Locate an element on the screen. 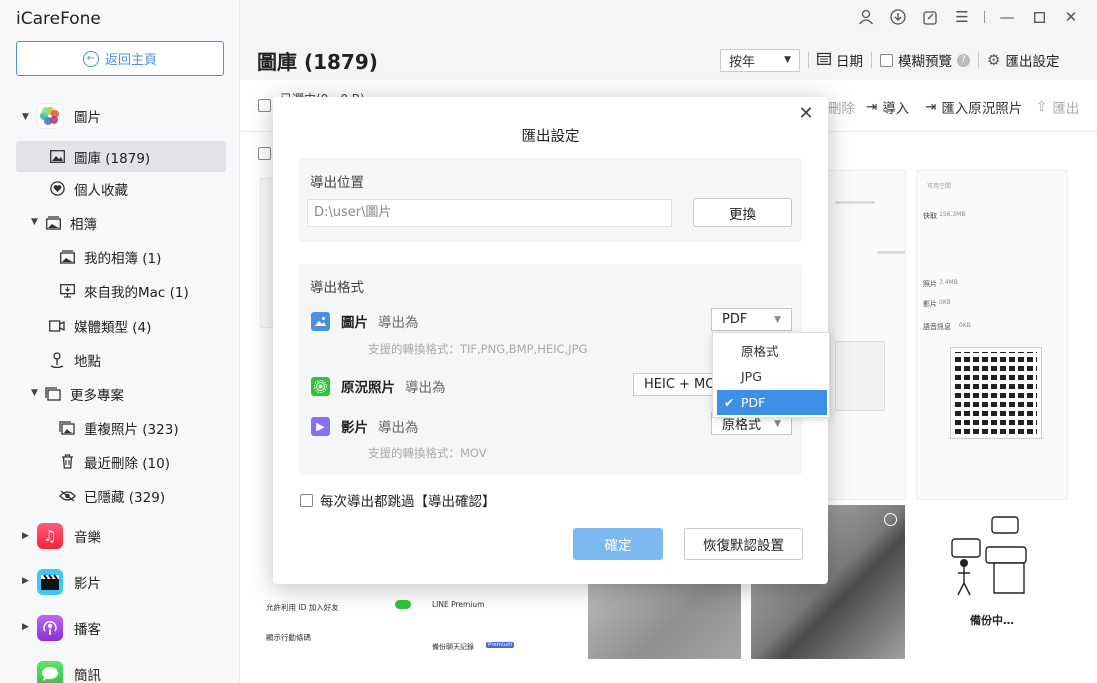 This screenshot has width=1097, height=683. live-photo-format-name: 原況照片 is located at coordinates (368, 388).